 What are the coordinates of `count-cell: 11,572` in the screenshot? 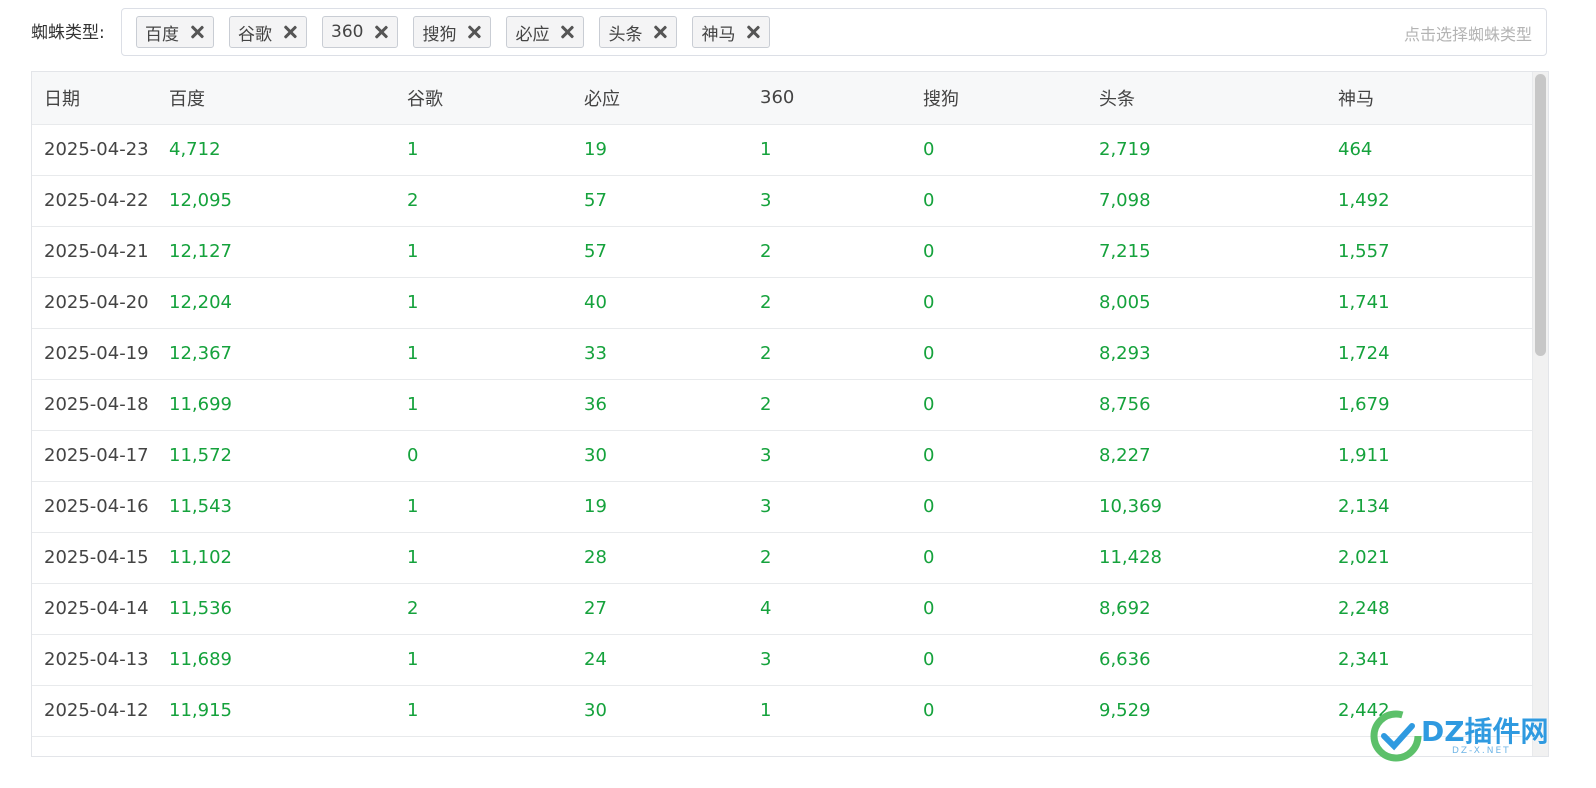 It's located at (276, 456).